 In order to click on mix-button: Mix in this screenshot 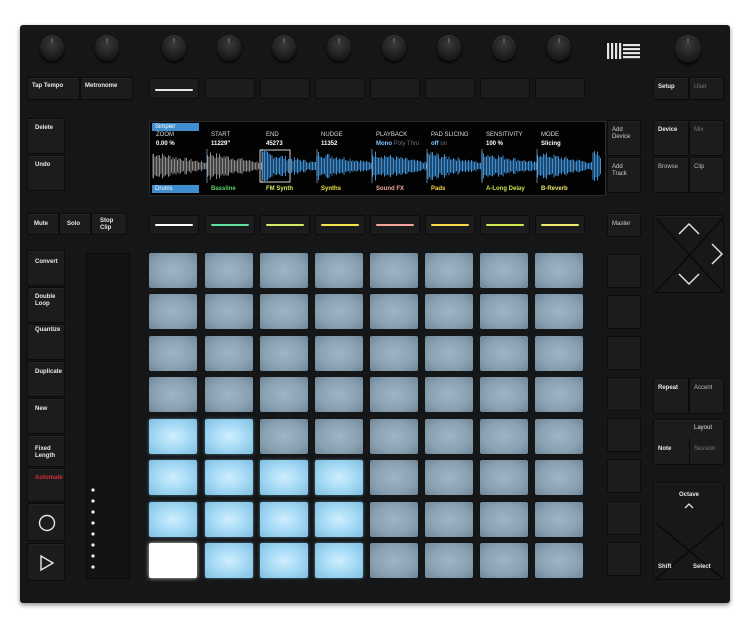, I will do `click(706, 138)`.